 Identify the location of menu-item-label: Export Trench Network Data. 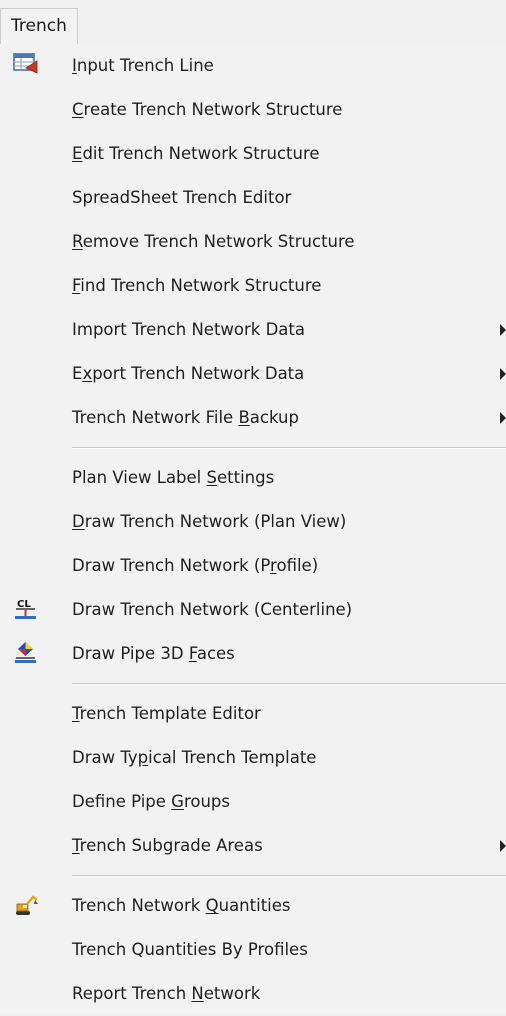
(188, 373).